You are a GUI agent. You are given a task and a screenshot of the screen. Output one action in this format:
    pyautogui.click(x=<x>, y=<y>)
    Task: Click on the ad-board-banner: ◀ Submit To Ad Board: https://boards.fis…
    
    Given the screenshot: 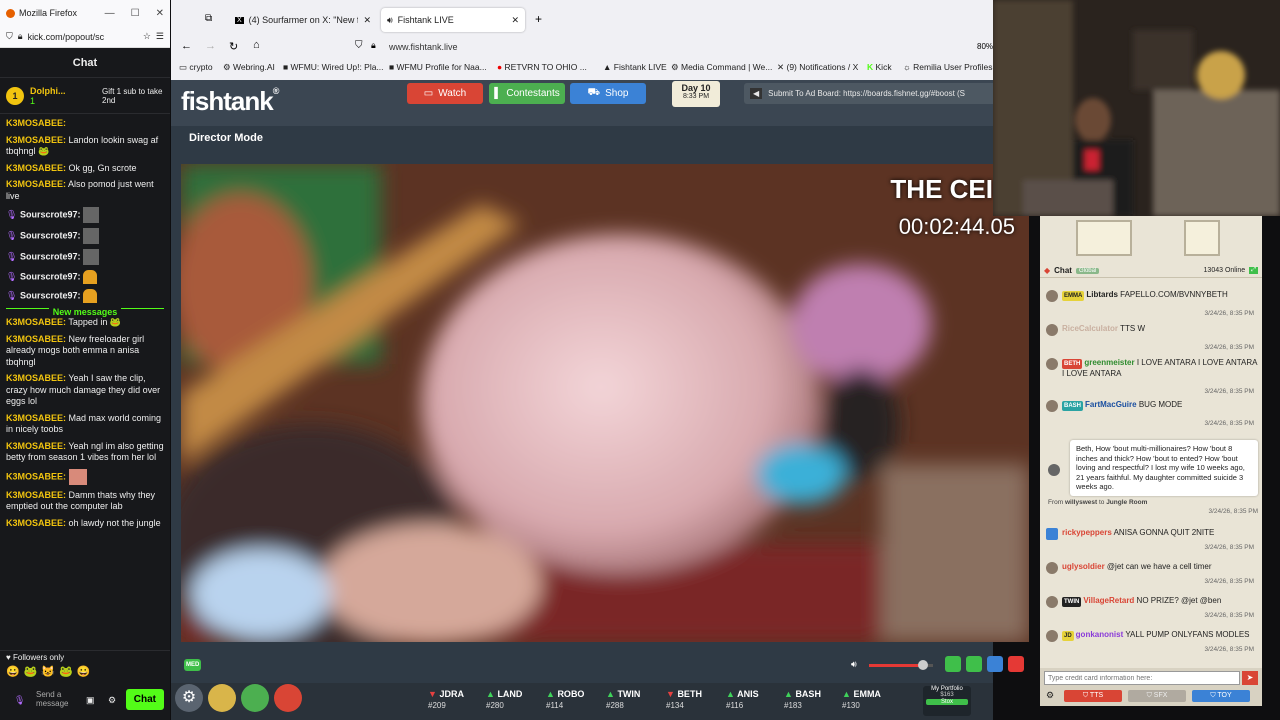 What is the action you would take?
    pyautogui.click(x=868, y=93)
    